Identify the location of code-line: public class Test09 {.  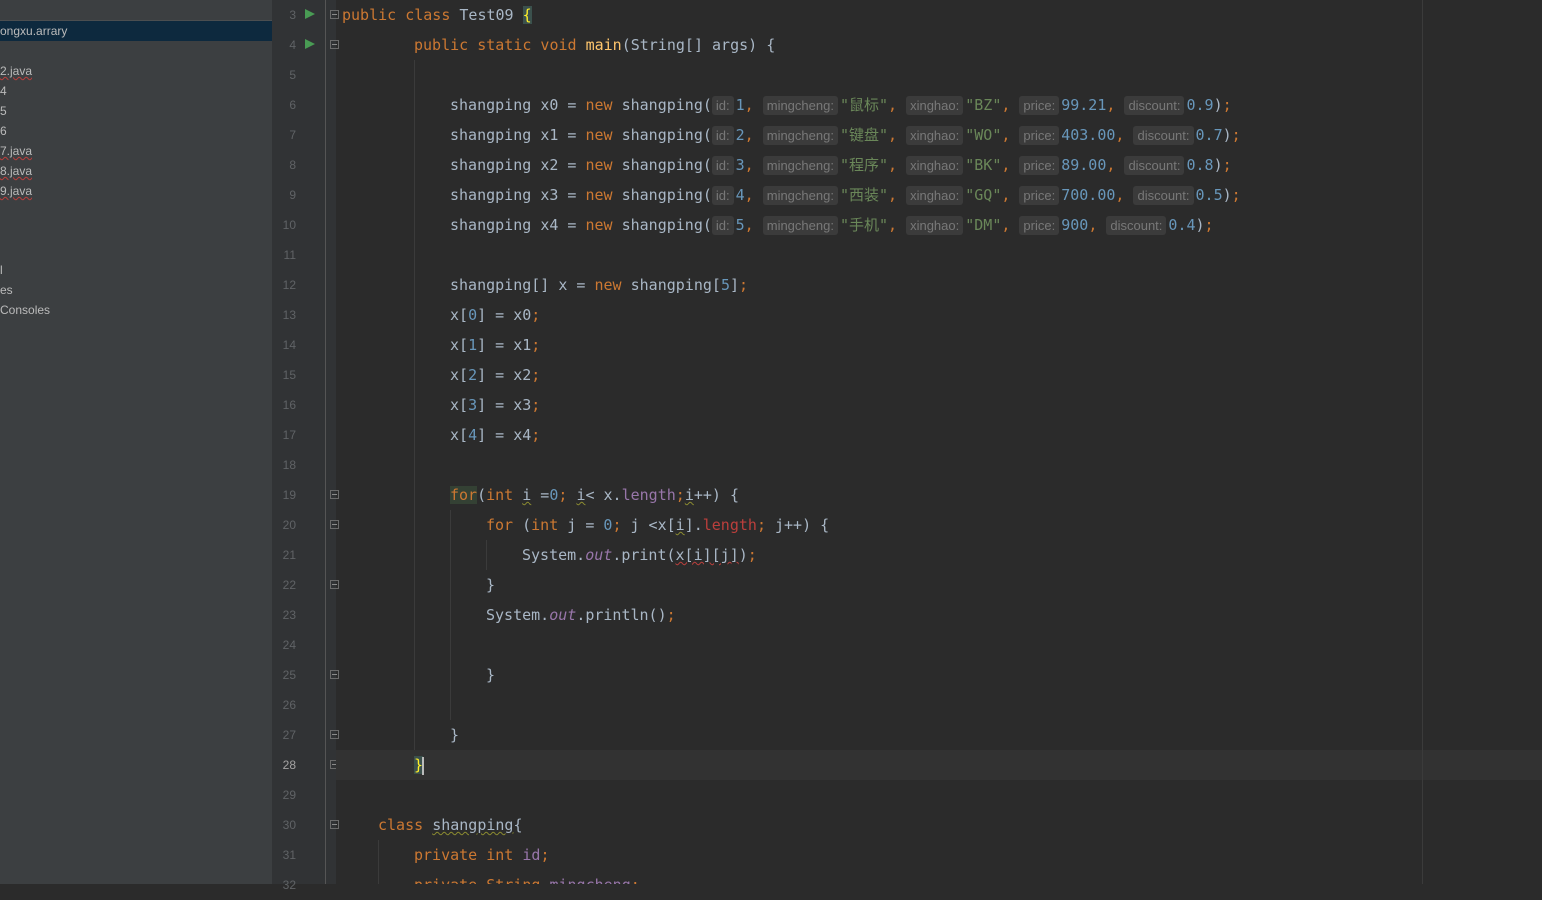
(437, 15).